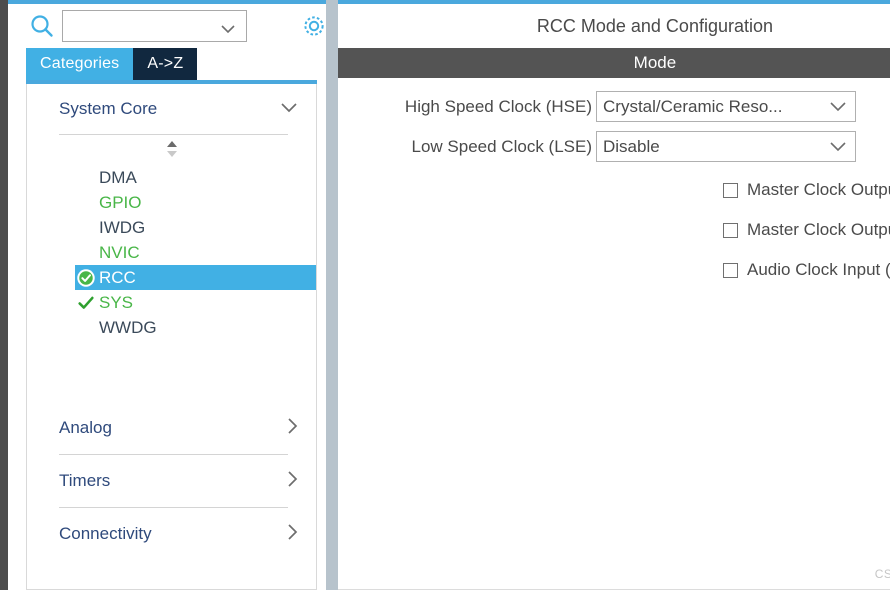  Describe the element at coordinates (614, 190) in the screenshot. I see `checkbox-row-mco1: Master Clock Output 1` at that location.